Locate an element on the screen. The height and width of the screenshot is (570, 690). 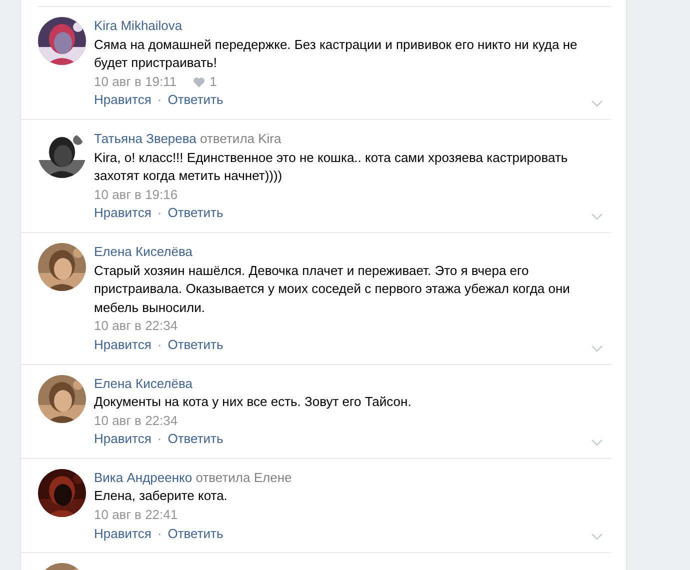
comment-text: Елена, заберите кота. is located at coordinates (161, 496).